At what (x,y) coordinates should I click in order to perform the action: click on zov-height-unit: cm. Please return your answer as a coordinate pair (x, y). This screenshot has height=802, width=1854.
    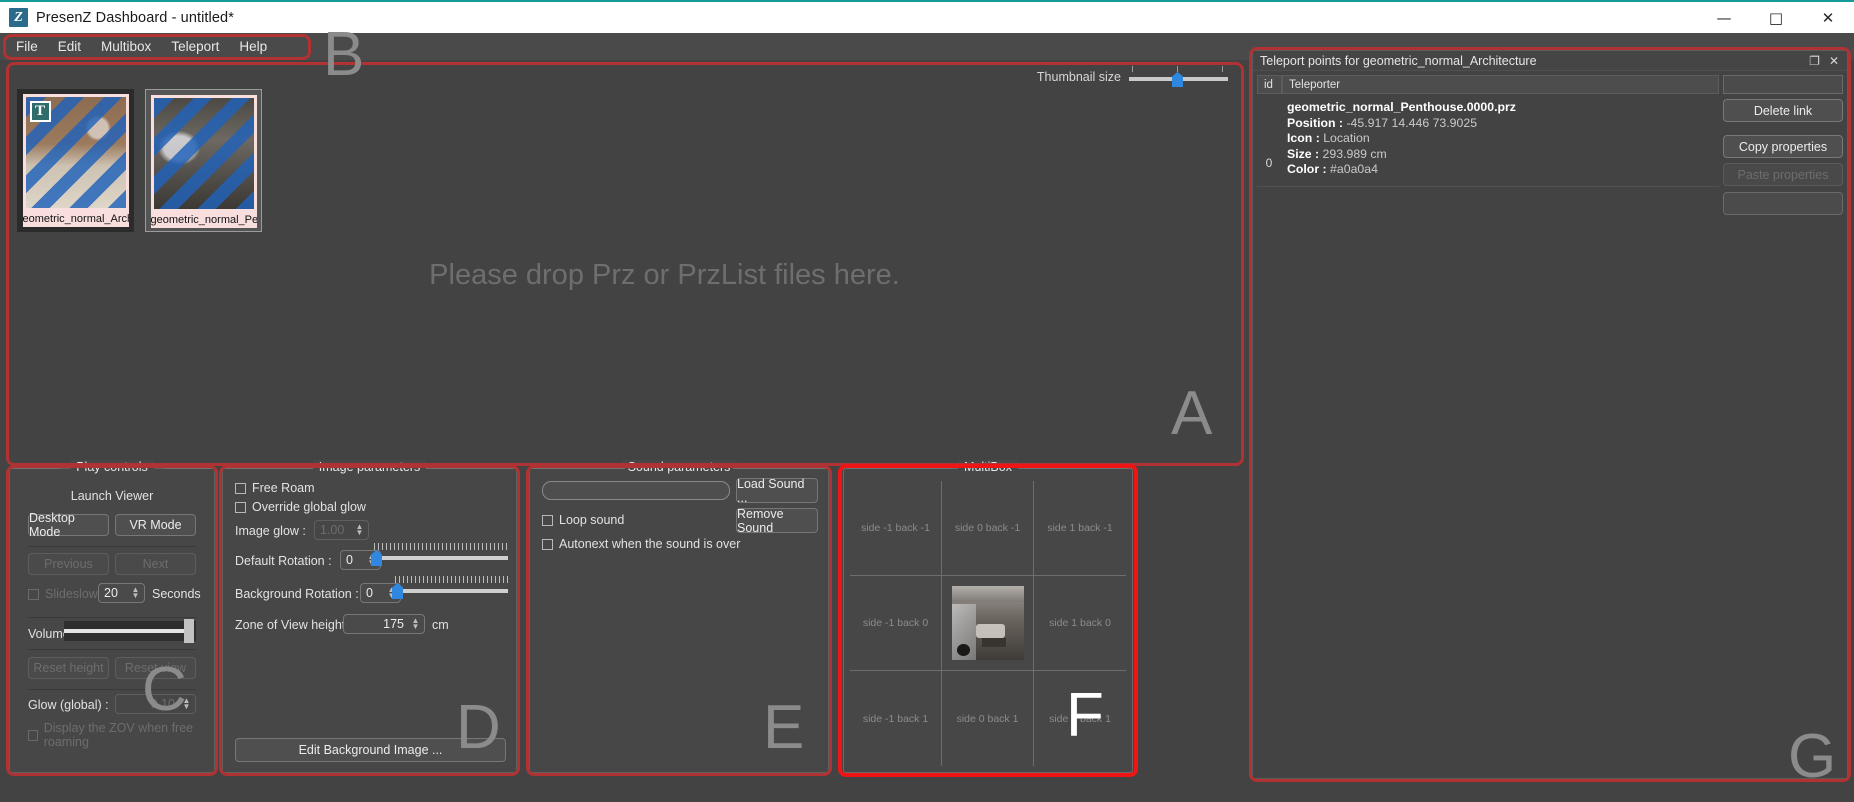
    Looking at the image, I should click on (440, 625).